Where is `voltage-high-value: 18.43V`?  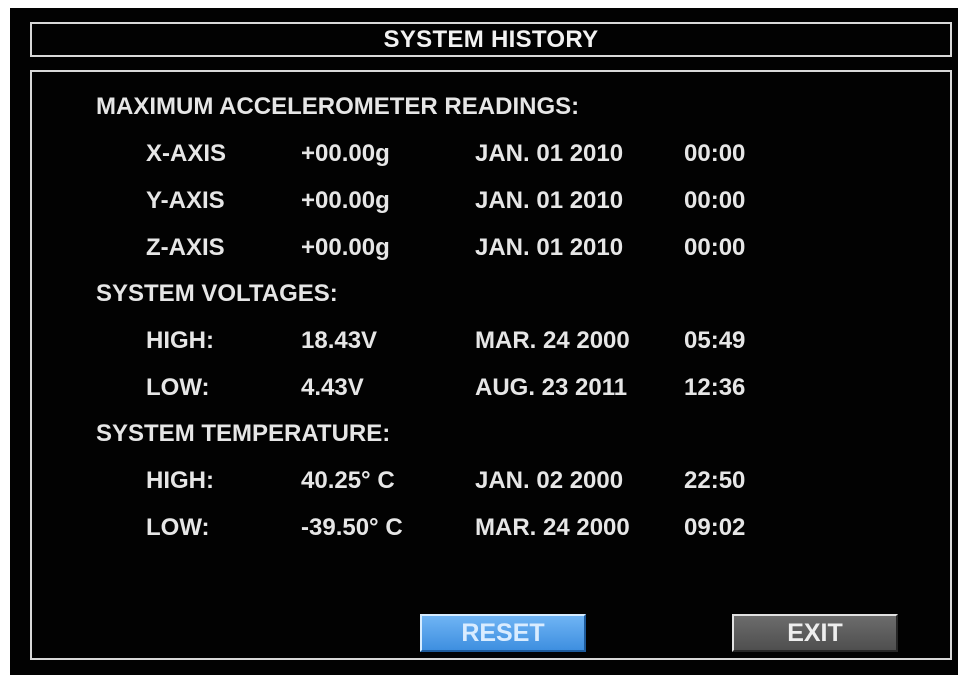 voltage-high-value: 18.43V is located at coordinates (339, 340).